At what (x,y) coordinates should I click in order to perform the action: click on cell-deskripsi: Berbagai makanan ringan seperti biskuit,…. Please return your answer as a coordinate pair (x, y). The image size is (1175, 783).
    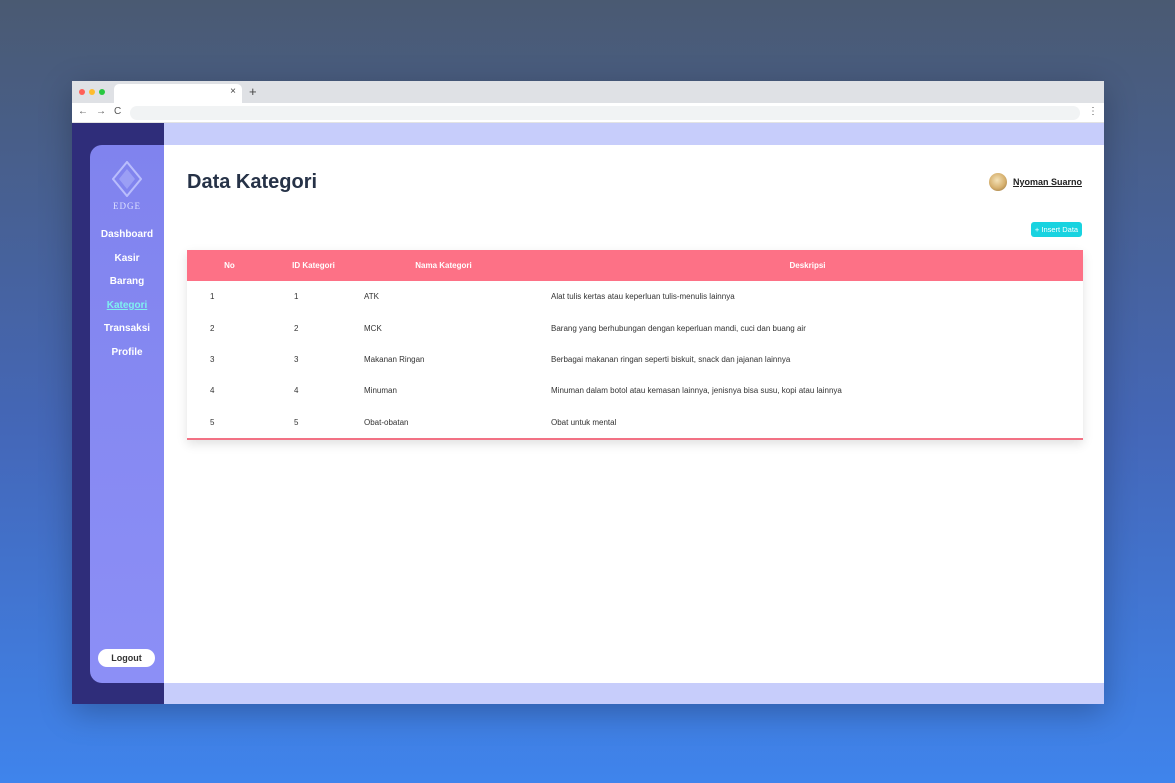
    Looking at the image, I should click on (671, 359).